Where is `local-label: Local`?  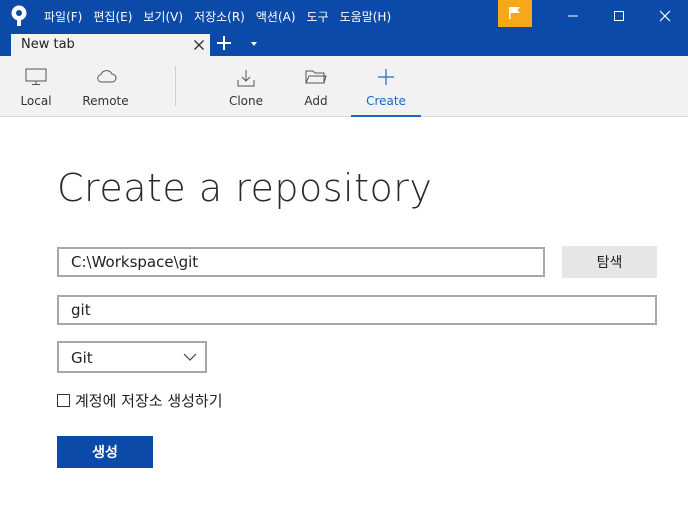
local-label: Local is located at coordinates (36, 101).